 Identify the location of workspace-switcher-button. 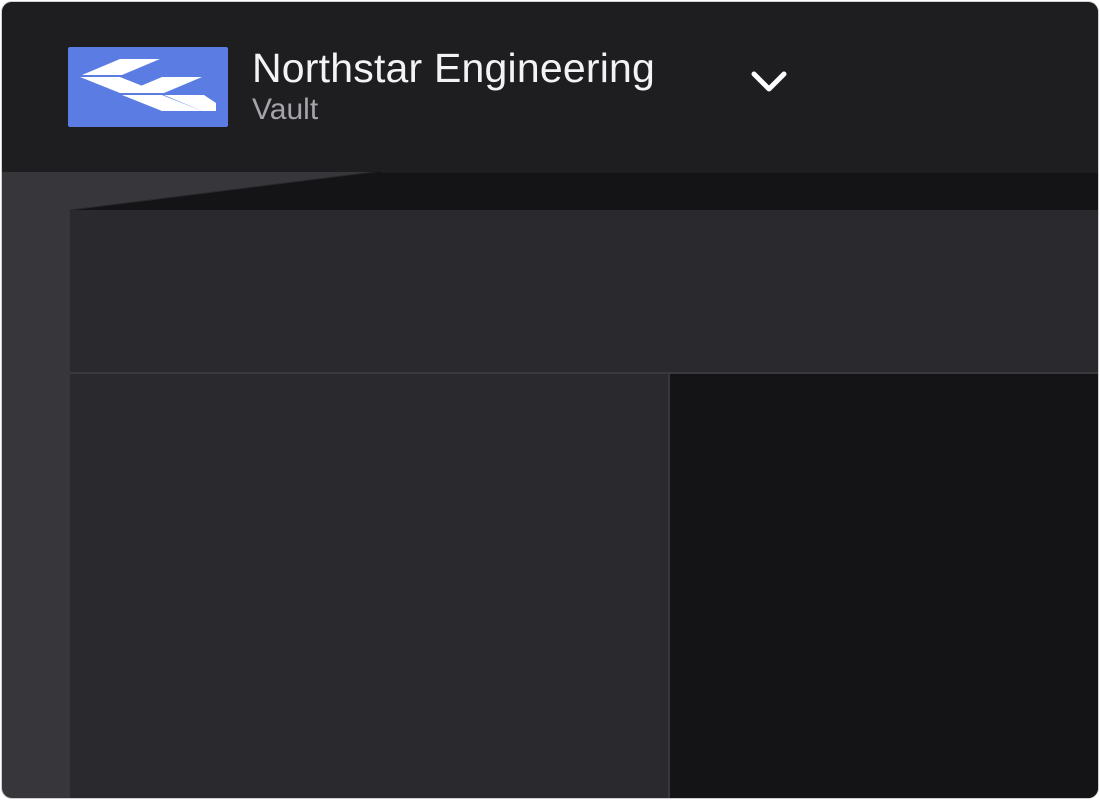
(769, 82).